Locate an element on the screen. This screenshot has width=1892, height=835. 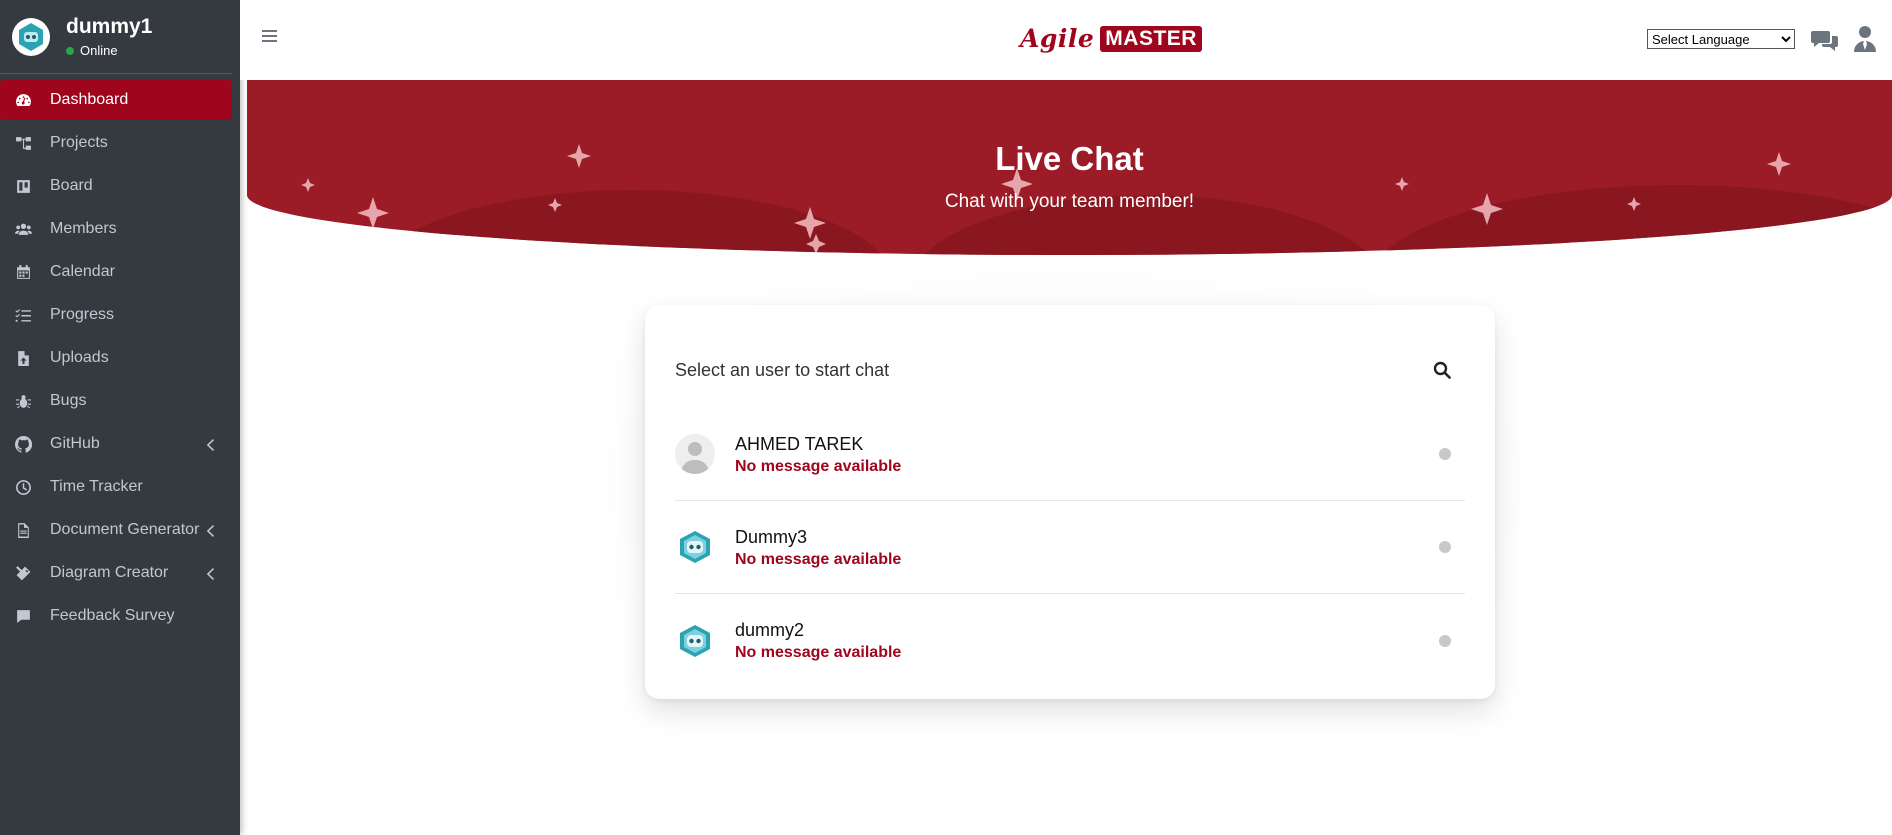
sidebar-item-board: Board is located at coordinates (116, 186).